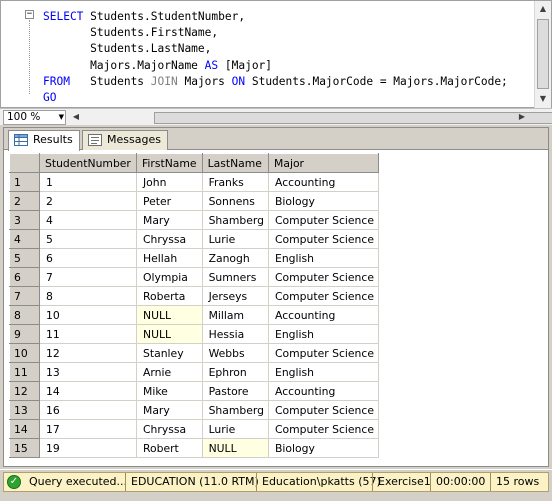 The height and width of the screenshot is (501, 552). What do you see at coordinates (24, 410) in the screenshot?
I see `row-number: 13` at bounding box center [24, 410].